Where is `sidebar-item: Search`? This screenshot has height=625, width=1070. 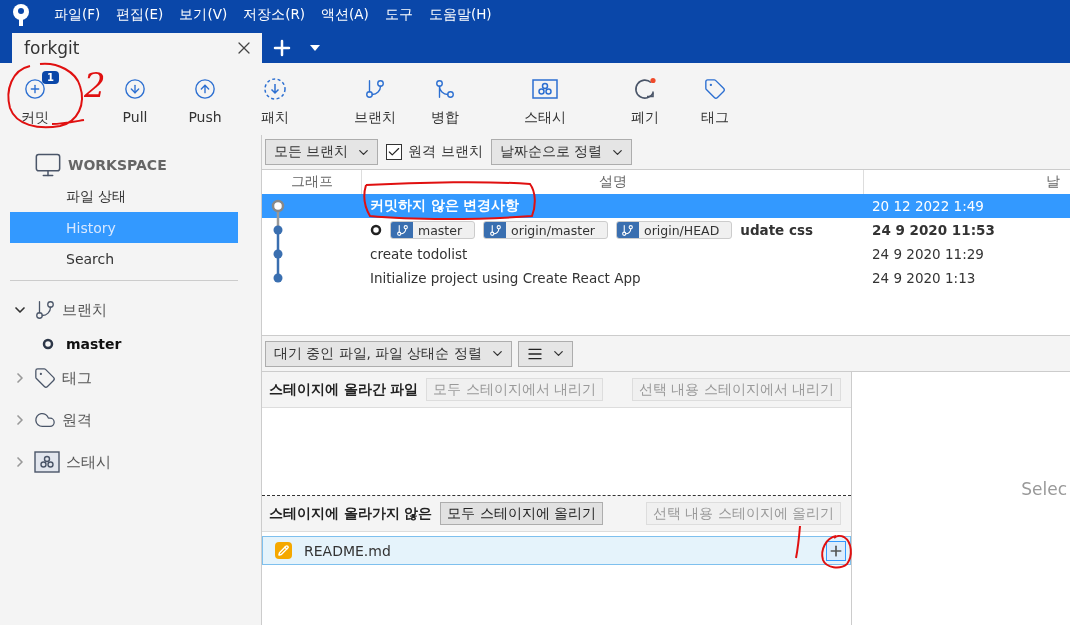 sidebar-item: Search is located at coordinates (124, 258).